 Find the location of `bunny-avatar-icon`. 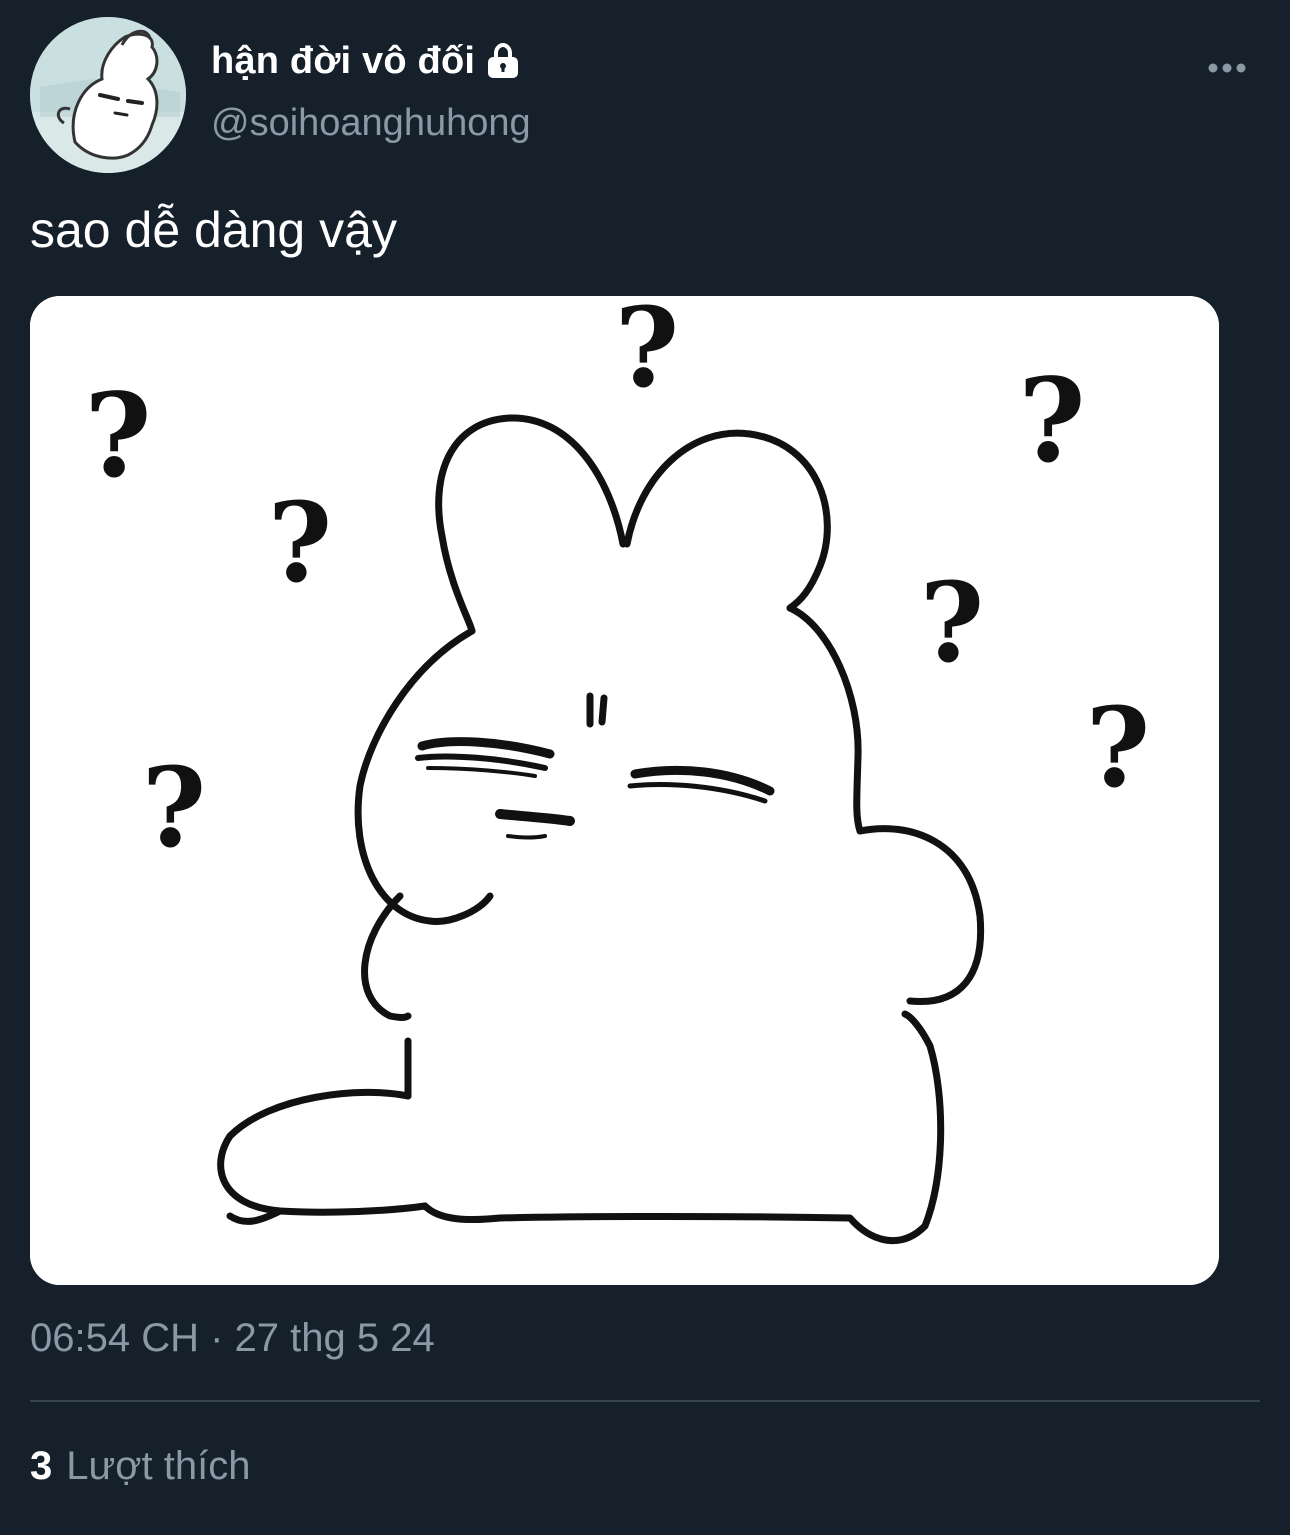

bunny-avatar-icon is located at coordinates (108, 95).